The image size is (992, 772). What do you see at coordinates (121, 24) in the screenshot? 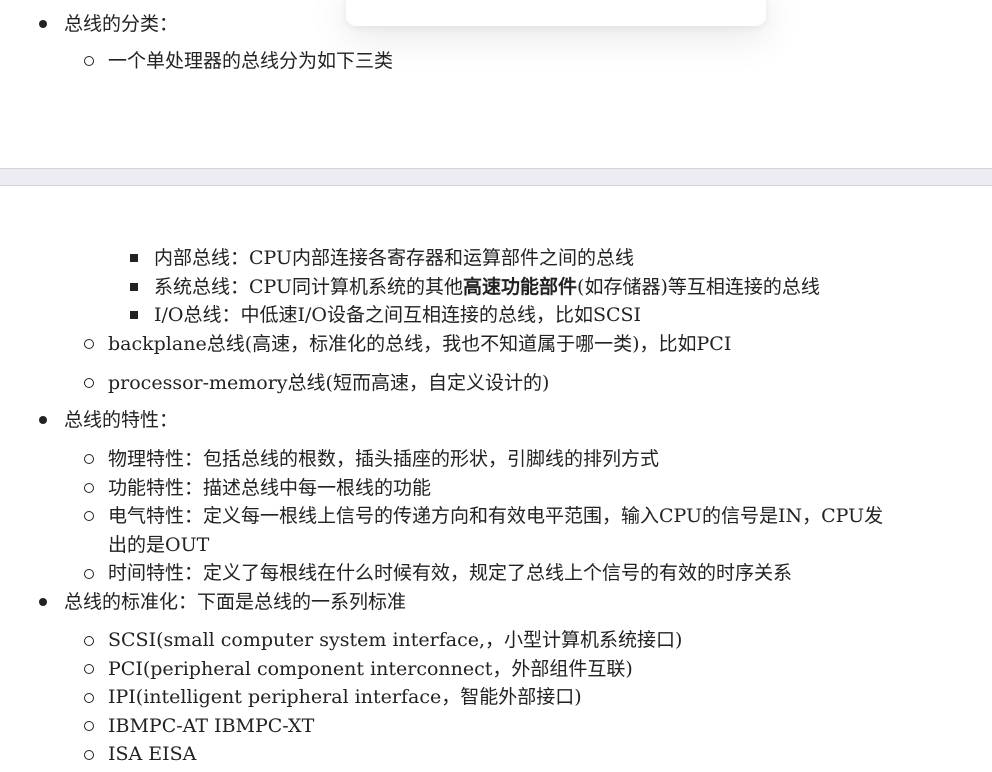
I see `list-item-bus-classification: 总线的分类：` at bounding box center [121, 24].